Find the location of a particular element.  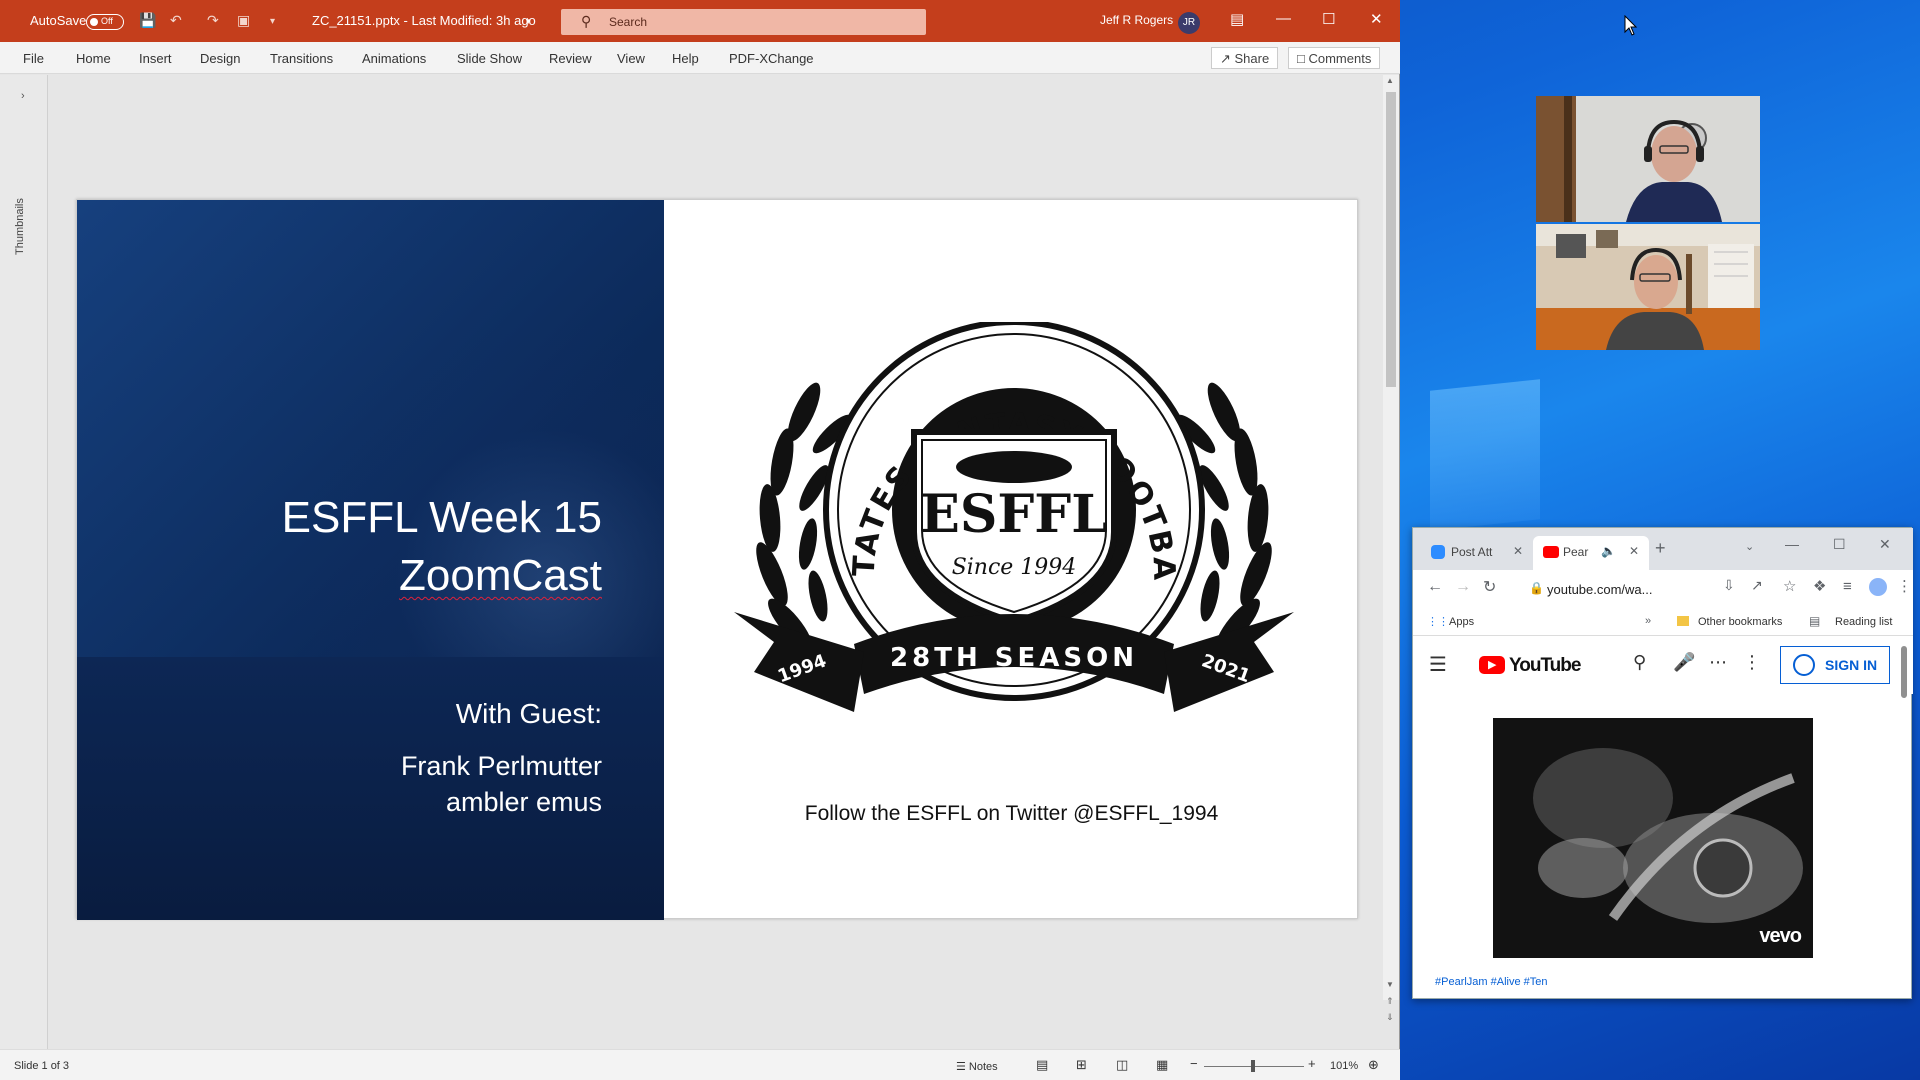

search-icon: ⚲ is located at coordinates (1639, 662).